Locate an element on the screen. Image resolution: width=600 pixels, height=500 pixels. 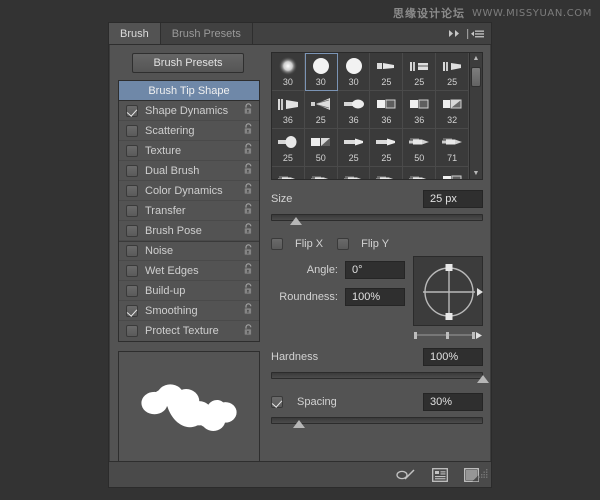
brush-tip-cell: 71 is located at coordinates (452, 148).